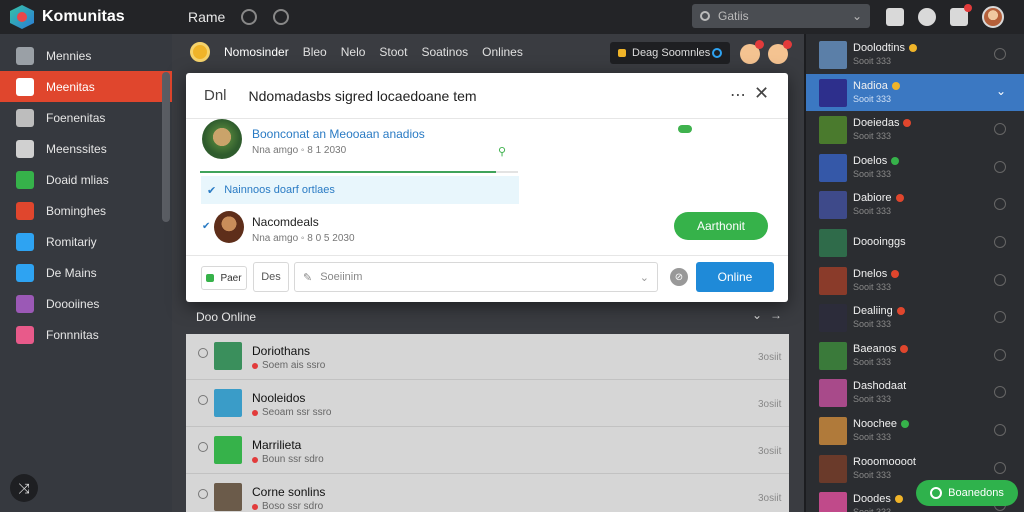 The height and width of the screenshot is (512, 1024). What do you see at coordinates (670, 53) in the screenshot?
I see `status-pill: Deag Soomnles` at bounding box center [670, 53].